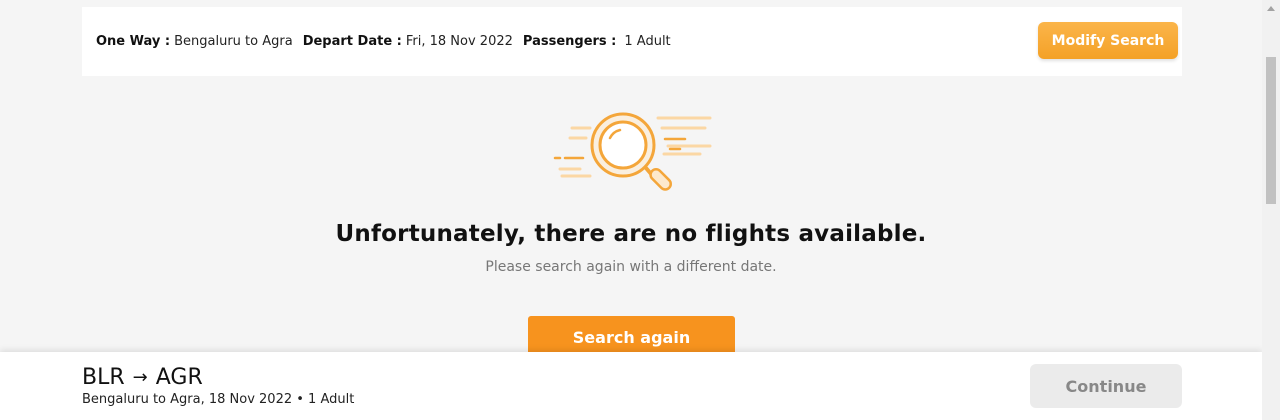  I want to click on passengers-field: Passengers : 1 Adult, so click(597, 41).